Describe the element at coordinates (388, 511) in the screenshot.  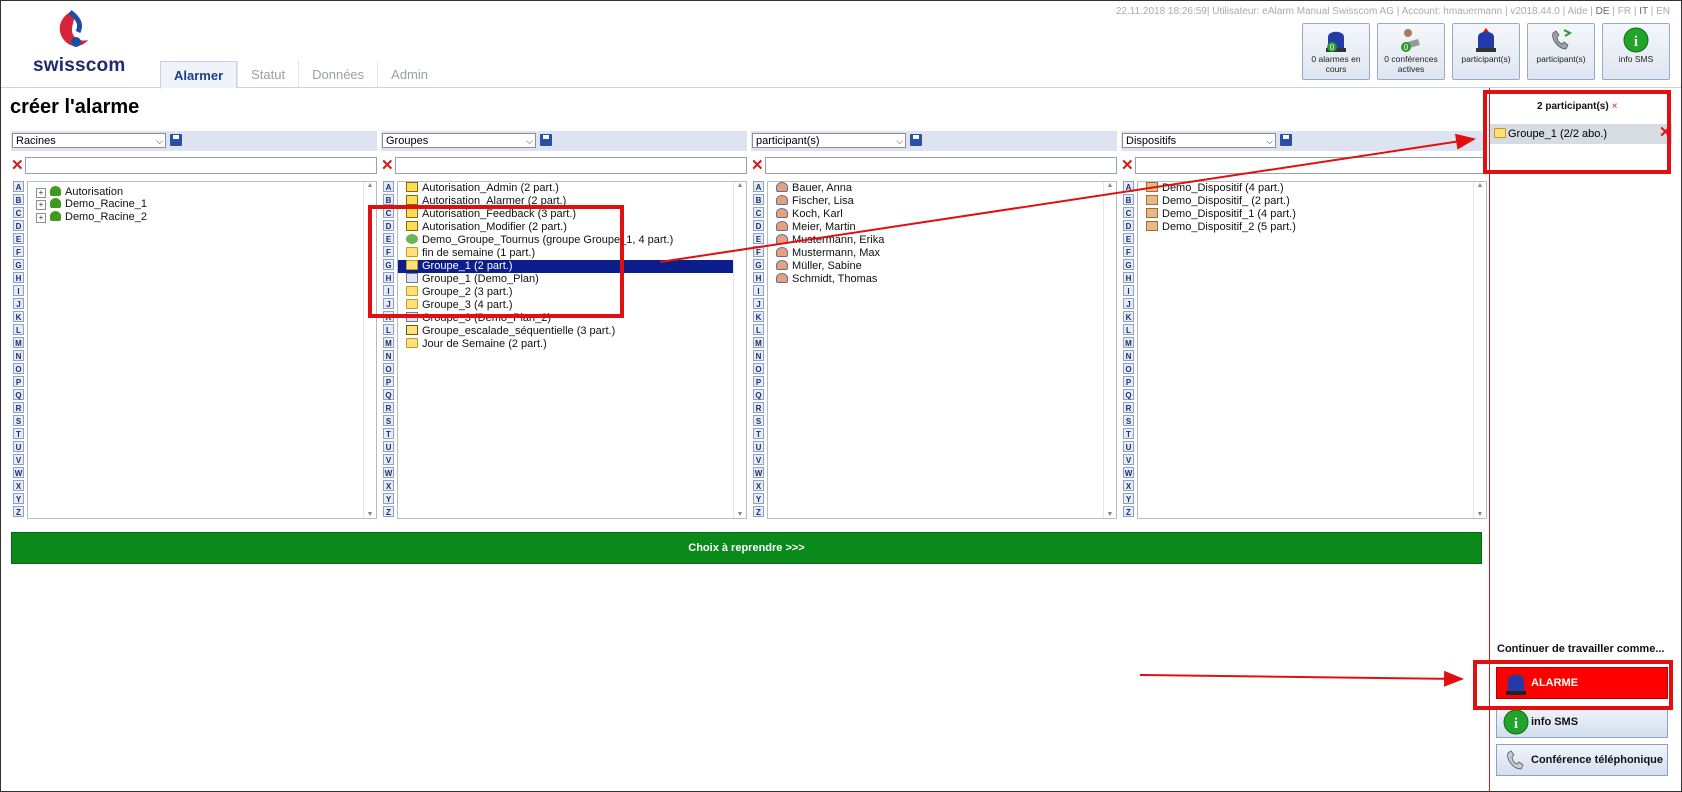
I see `alphabet-letter: Z` at that location.